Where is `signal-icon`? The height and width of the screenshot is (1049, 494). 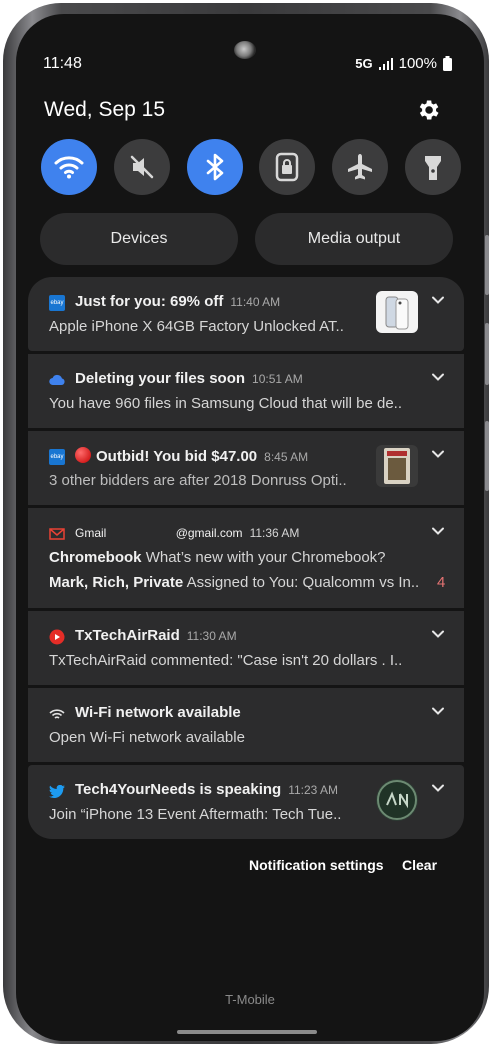 signal-icon is located at coordinates (385, 63).